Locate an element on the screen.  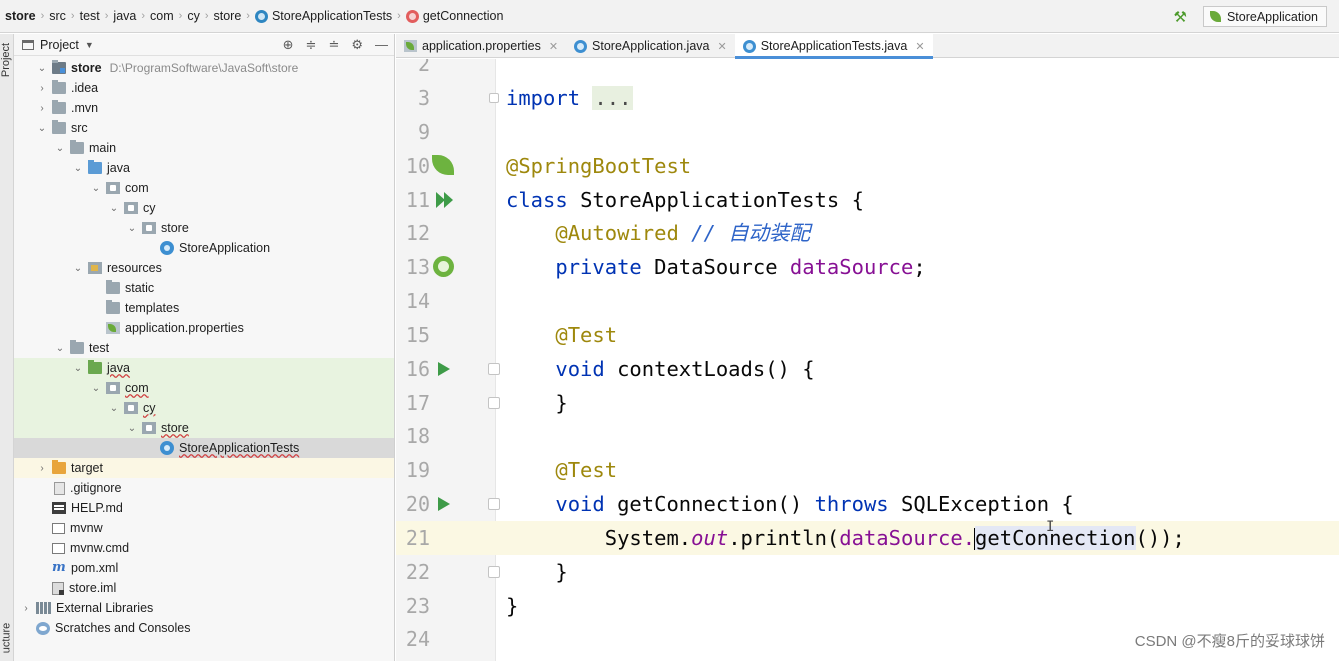
tree-item-static: static is located at coordinates (204, 288).